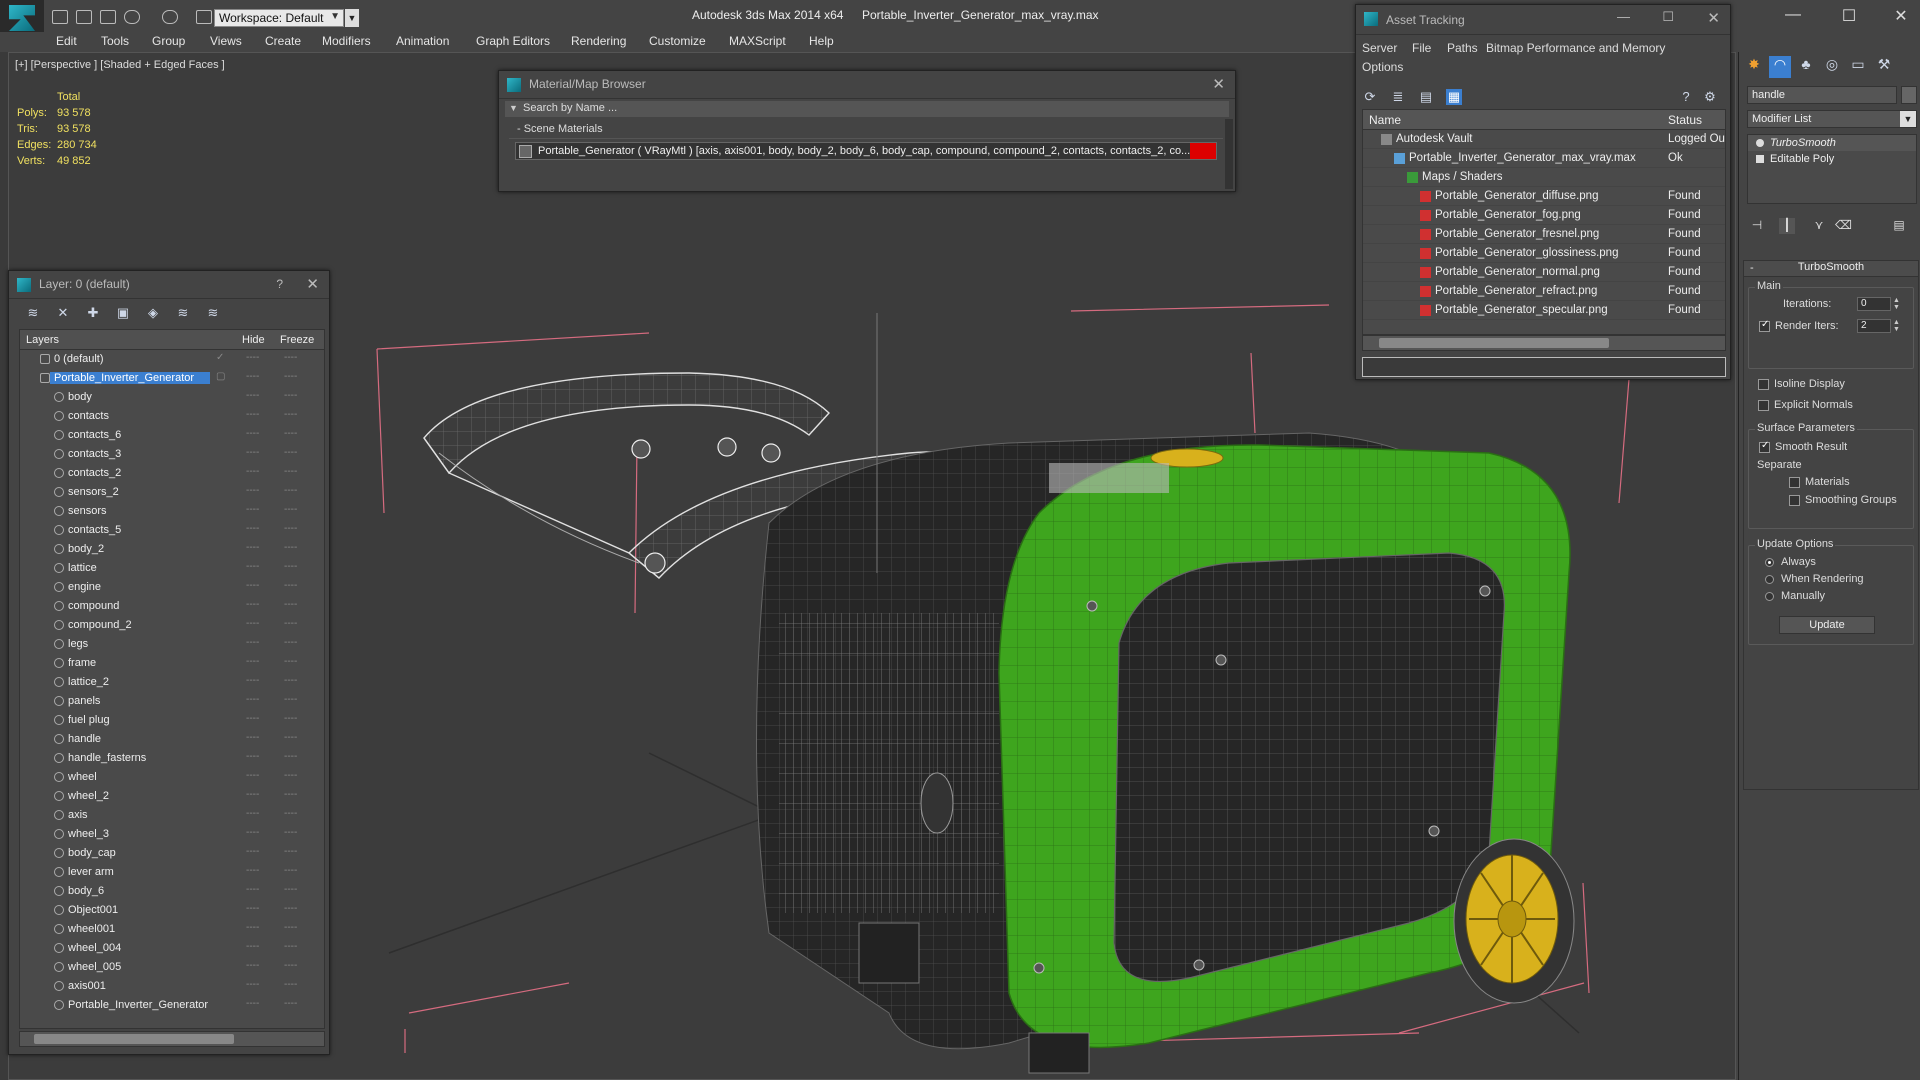  What do you see at coordinates (172, 796) in the screenshot?
I see `layer-object-row: wheel_2 ---- ----` at bounding box center [172, 796].